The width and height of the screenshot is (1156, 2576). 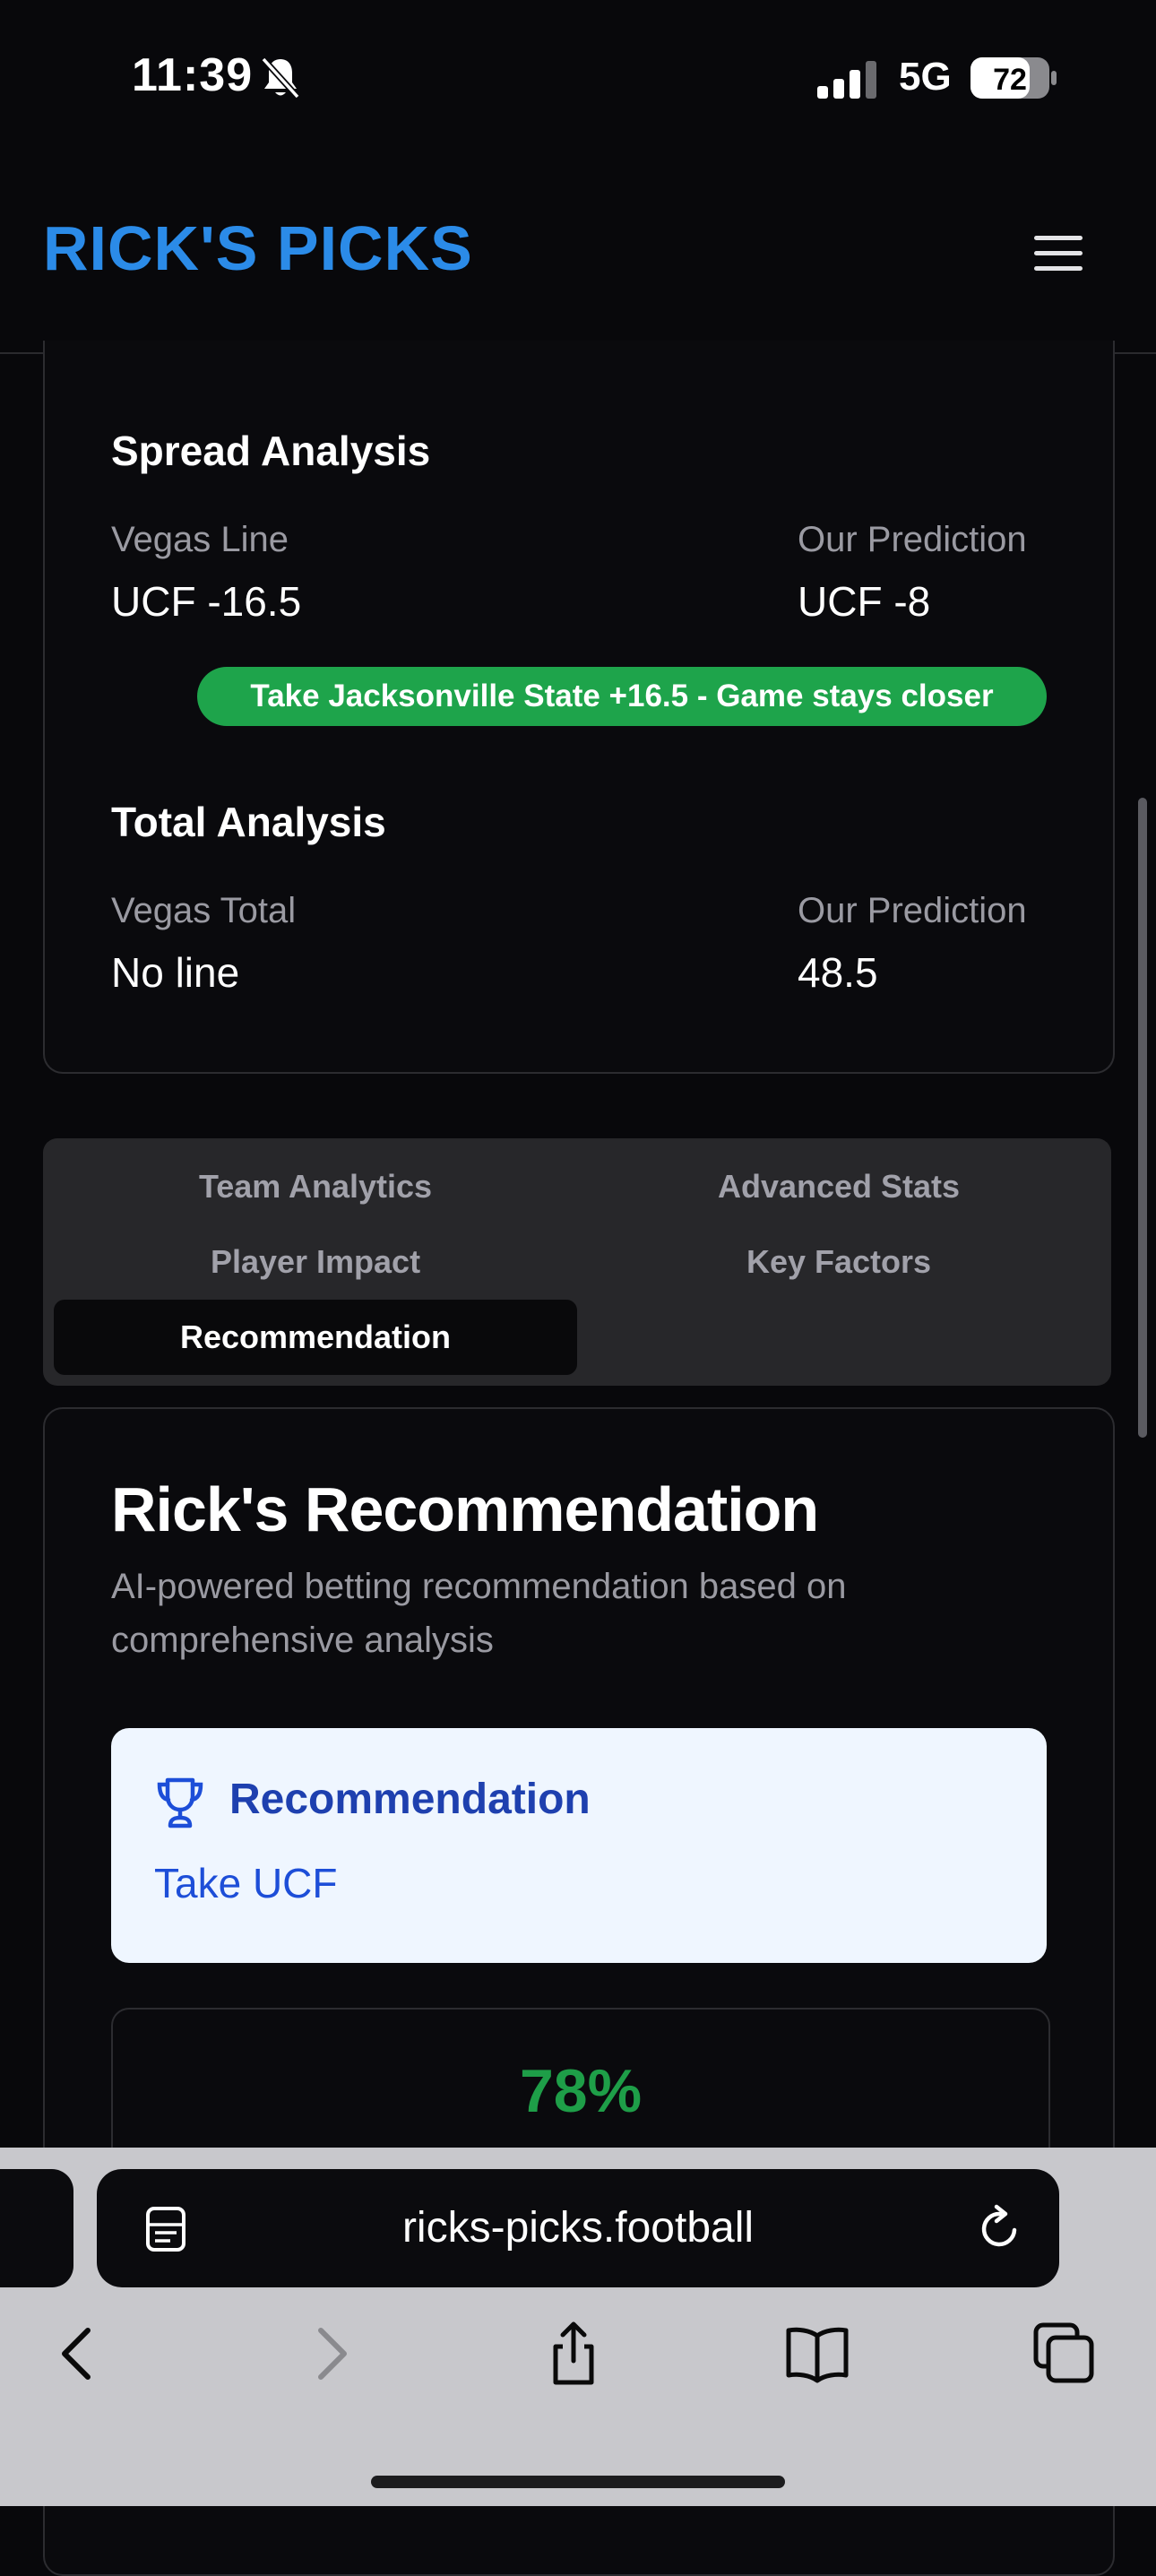 What do you see at coordinates (838, 972) in the screenshot?
I see `total-prediction-value: 48.5` at bounding box center [838, 972].